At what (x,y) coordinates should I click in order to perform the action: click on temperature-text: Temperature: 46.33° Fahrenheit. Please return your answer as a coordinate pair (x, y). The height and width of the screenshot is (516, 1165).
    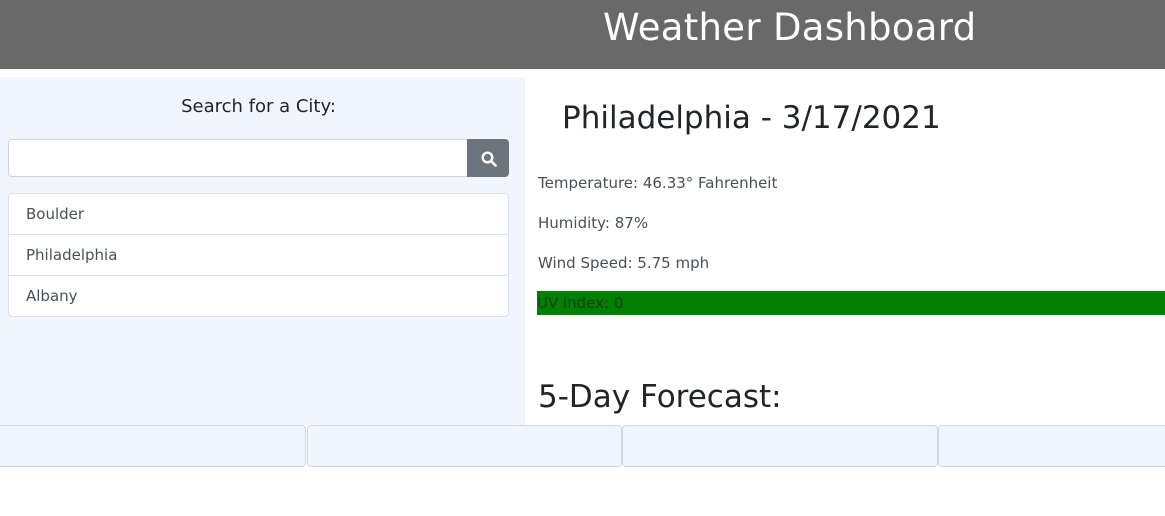
    Looking at the image, I should click on (658, 183).